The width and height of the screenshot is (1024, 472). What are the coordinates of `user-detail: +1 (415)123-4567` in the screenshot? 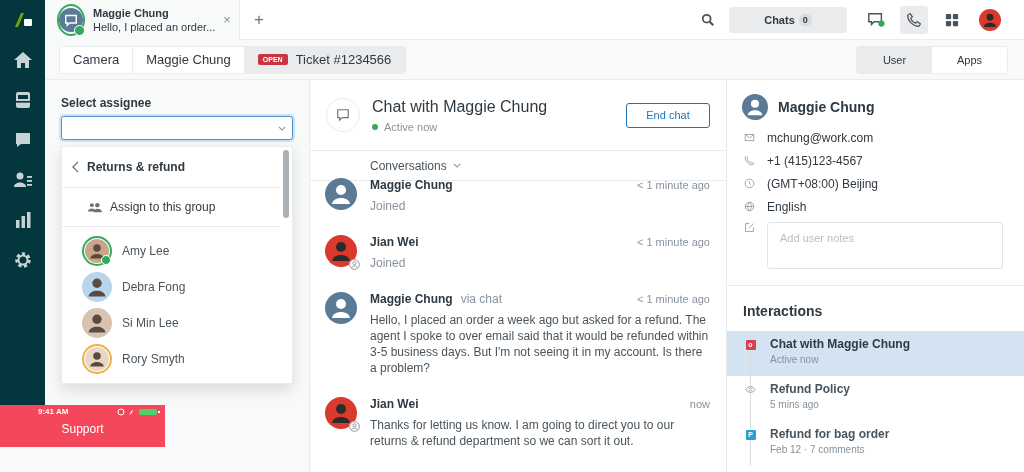 It's located at (815, 160).